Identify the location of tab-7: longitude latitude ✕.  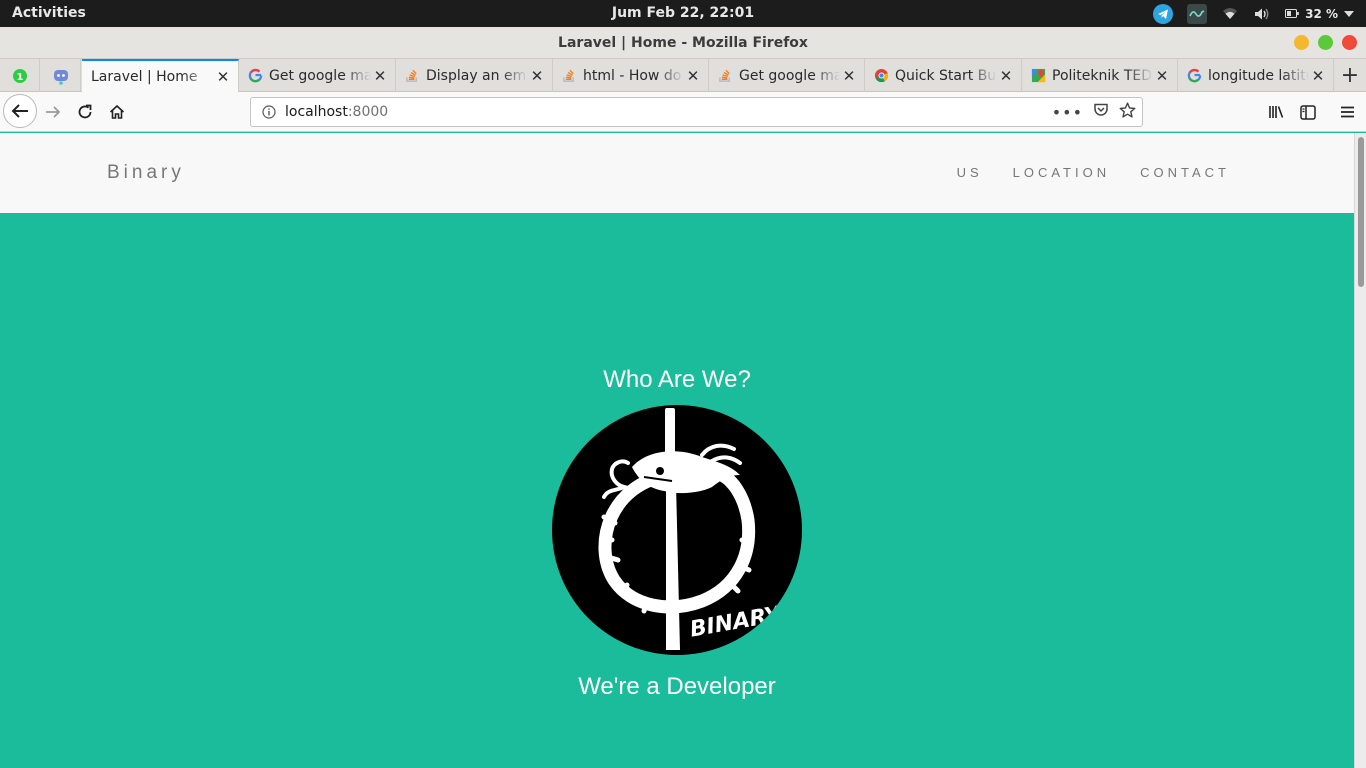
(1256, 75).